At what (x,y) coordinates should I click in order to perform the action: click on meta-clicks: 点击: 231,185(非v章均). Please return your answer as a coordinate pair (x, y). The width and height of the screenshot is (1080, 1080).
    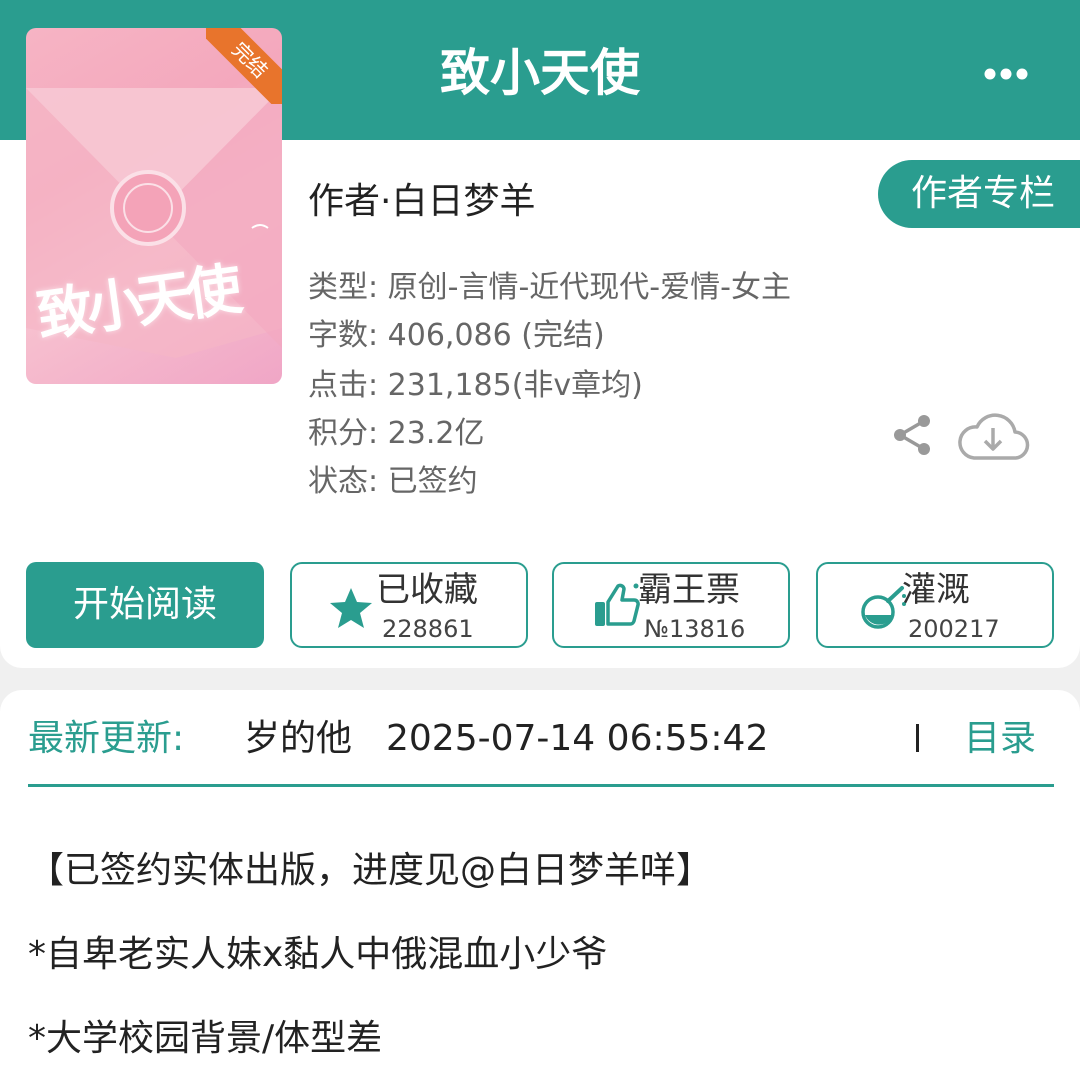
    Looking at the image, I should click on (475, 385).